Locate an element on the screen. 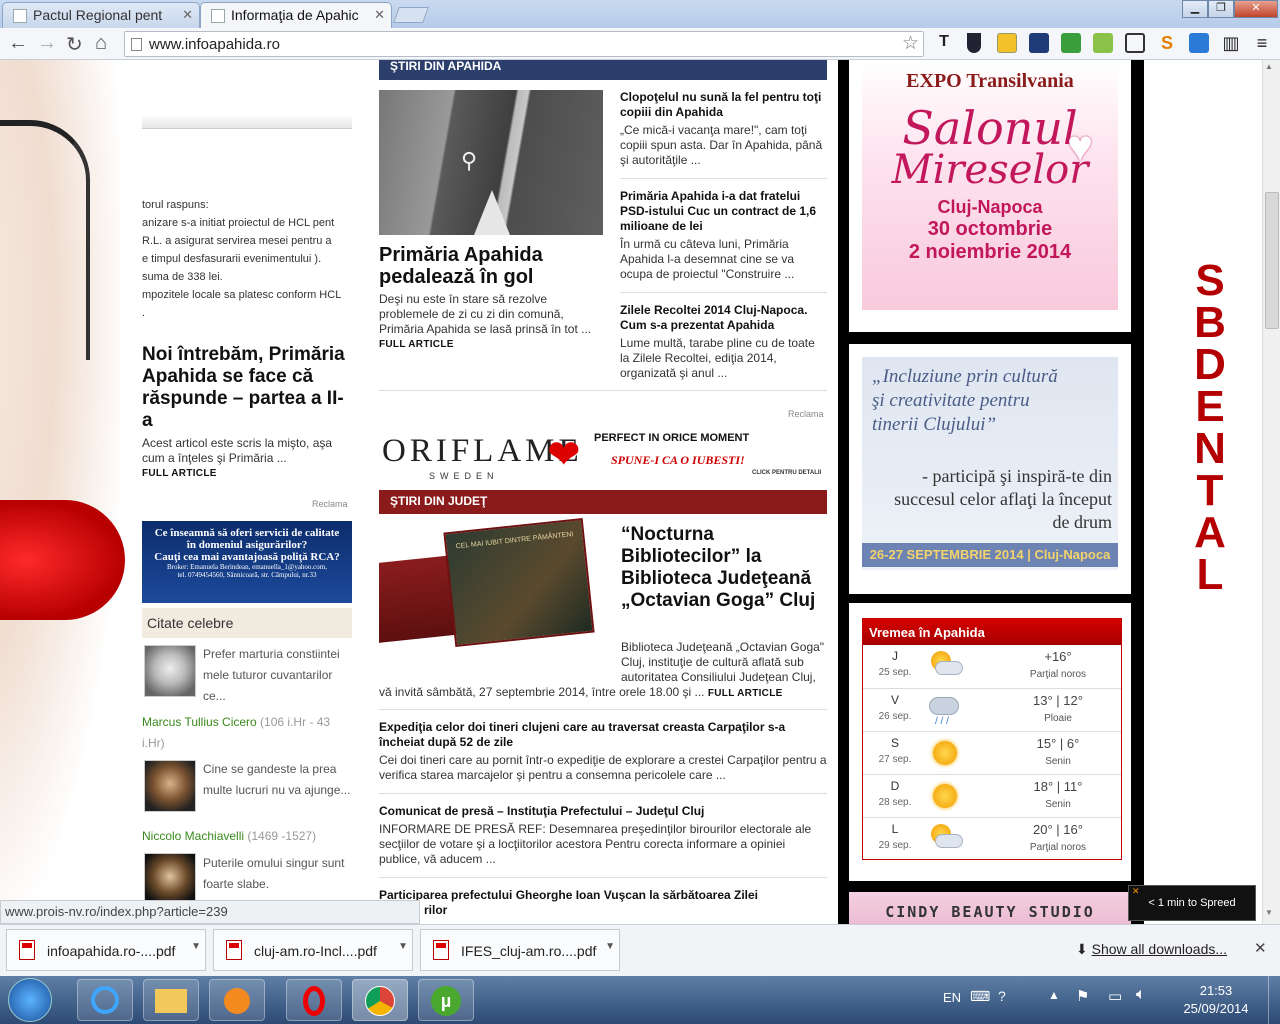  clock-date: 25/09/2014 is located at coordinates (1216, 1008).